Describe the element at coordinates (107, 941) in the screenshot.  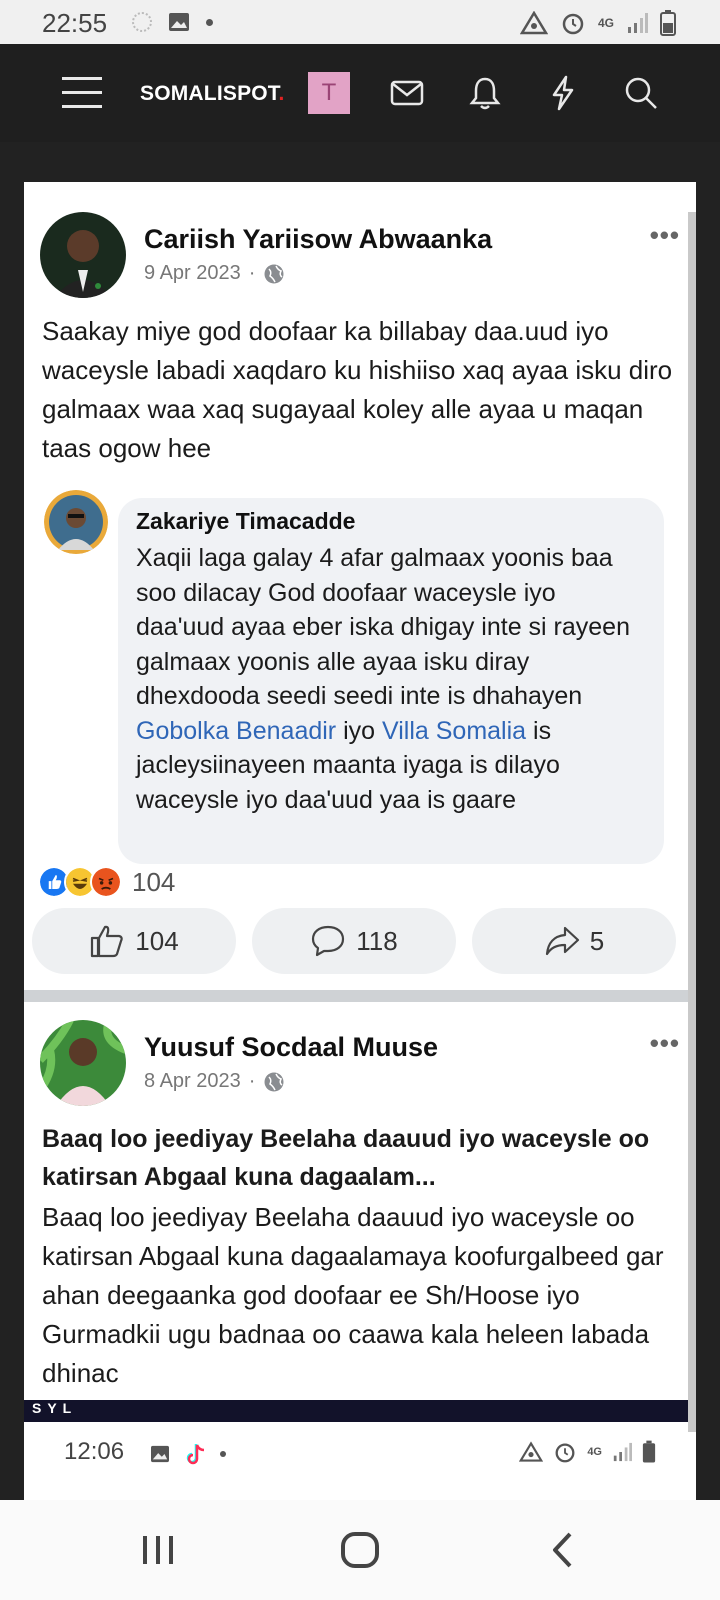
I see `thumbs-up-icon` at that location.